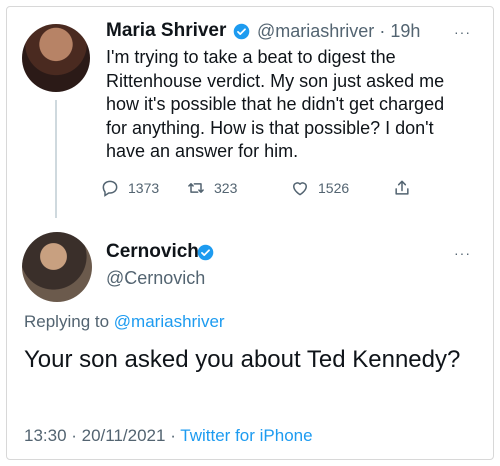 This screenshot has width=500, height=466. I want to click on heart-icon, so click(300, 189).